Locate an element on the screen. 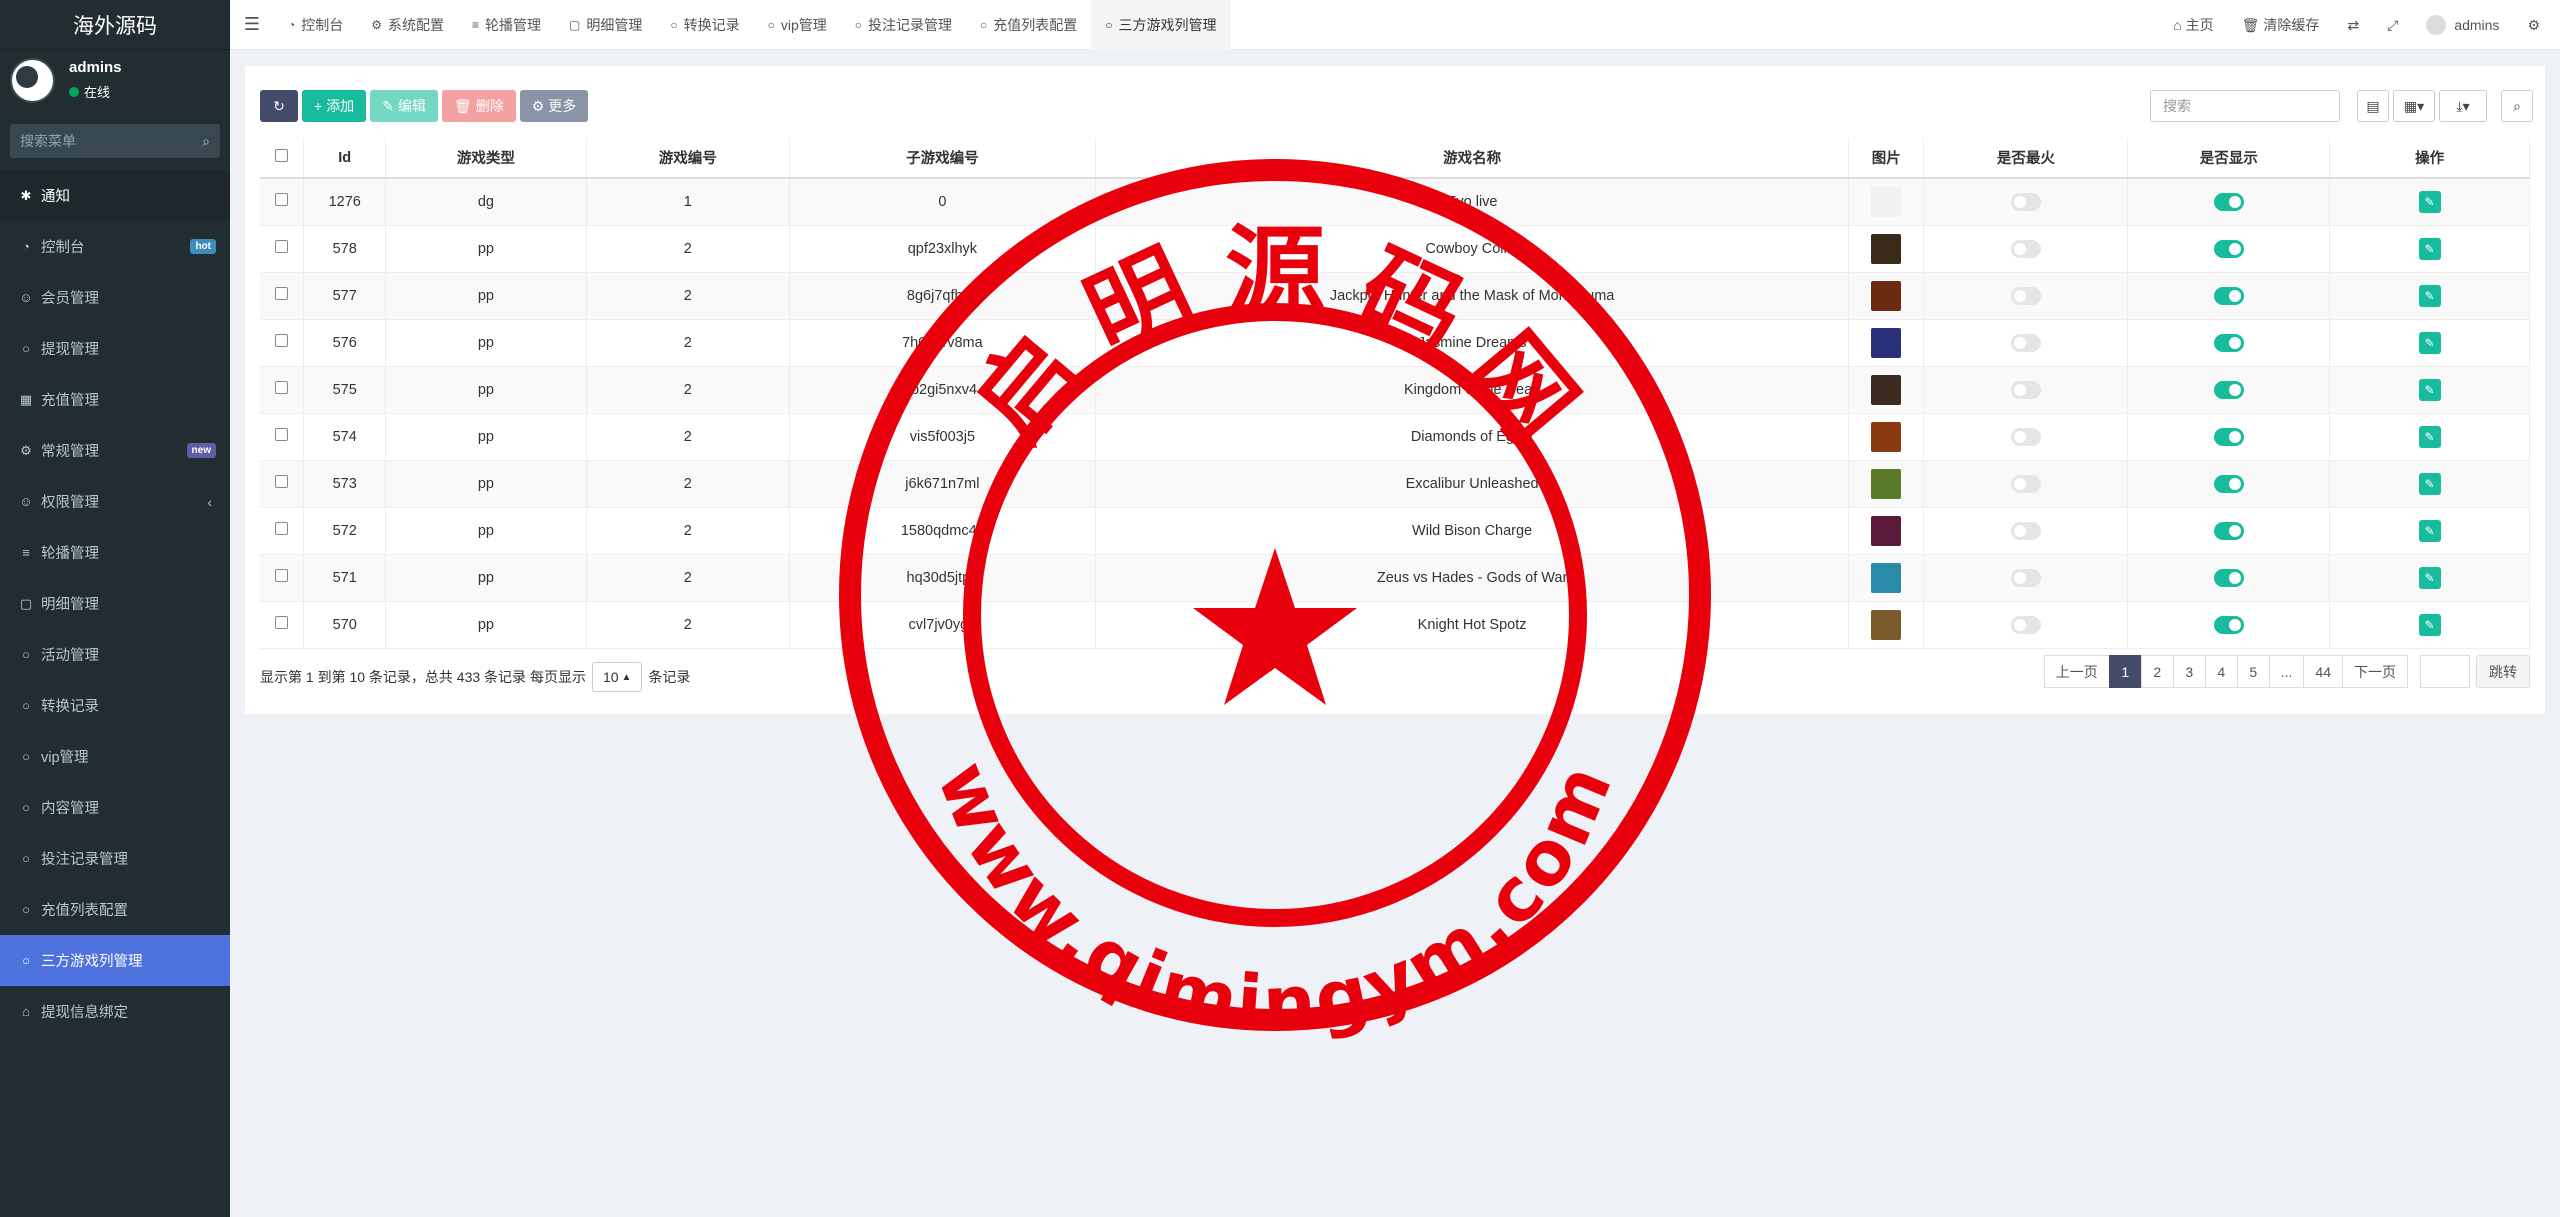  sidebar-item-6: ☺ 权限管理 ‹ is located at coordinates (115, 501).